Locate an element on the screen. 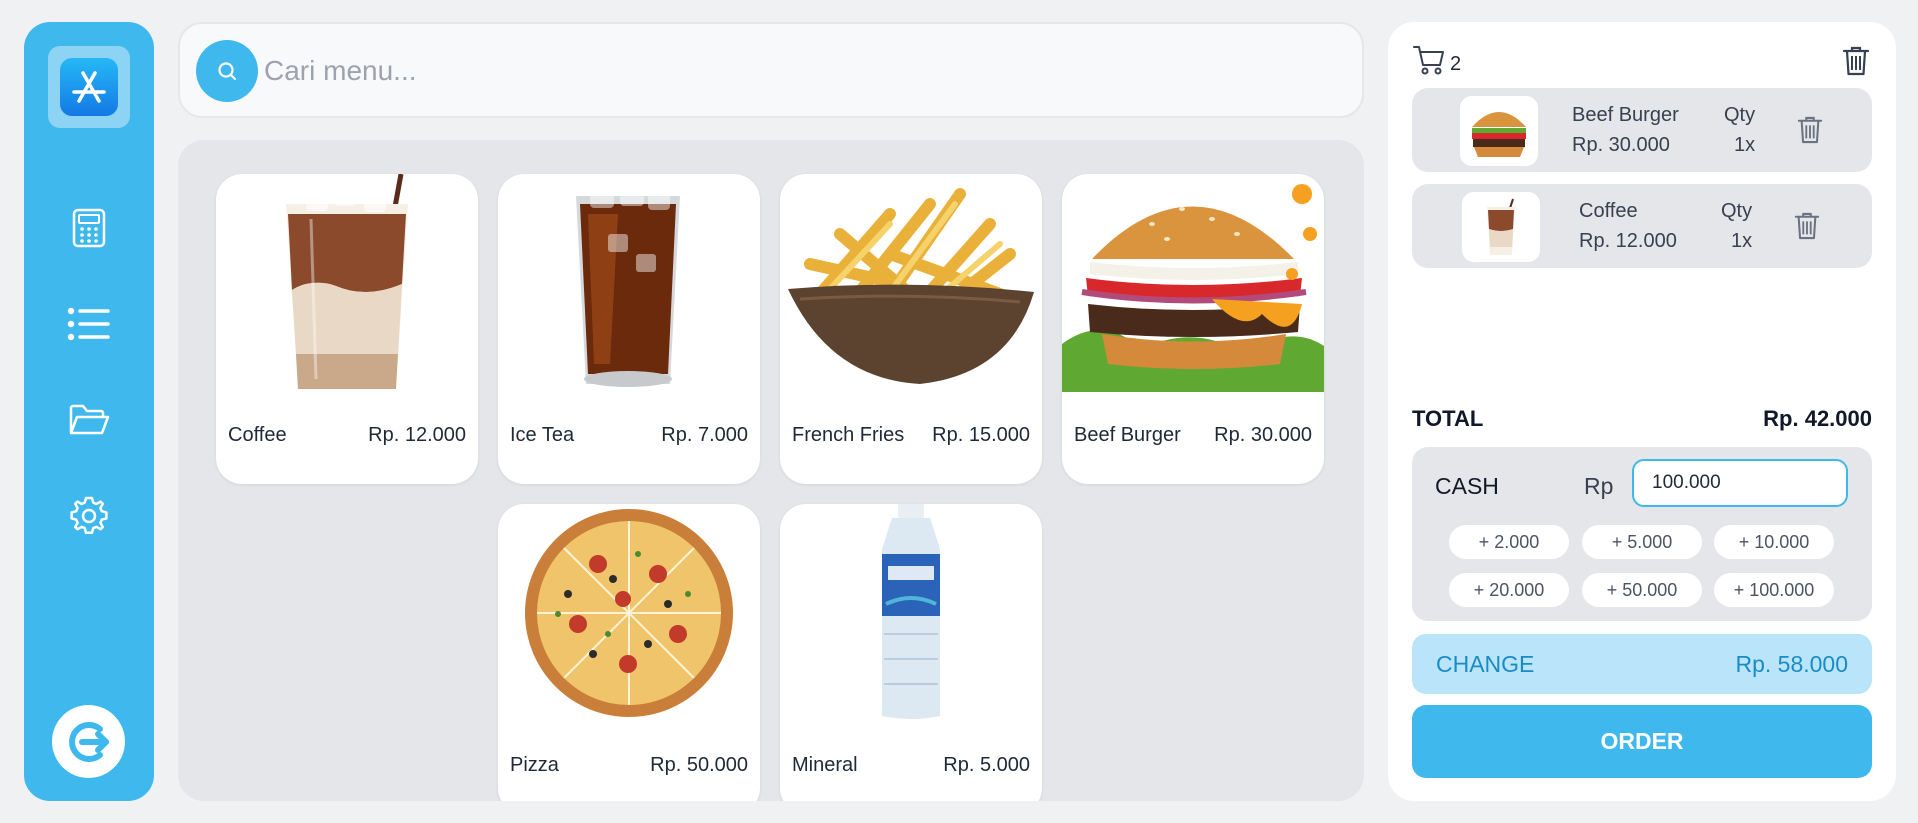  sidebar-item-settings is located at coordinates (89, 516).